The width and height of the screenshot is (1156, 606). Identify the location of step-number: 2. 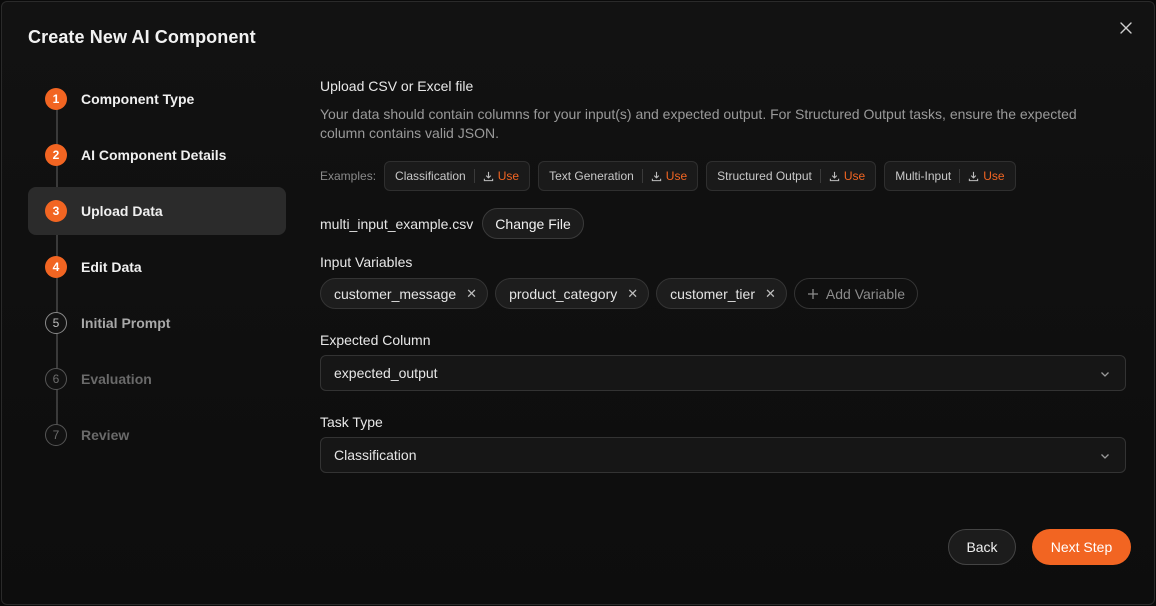
(56, 155).